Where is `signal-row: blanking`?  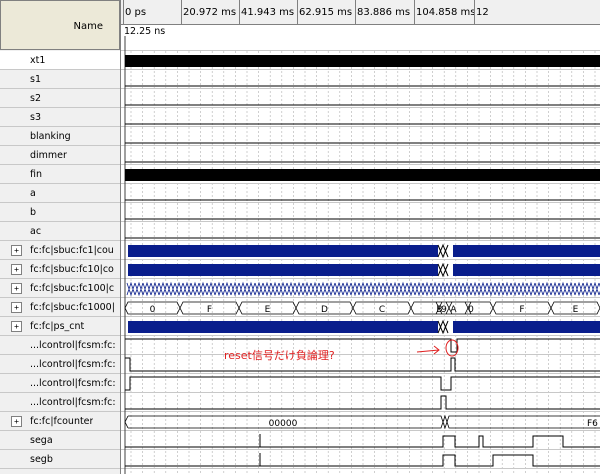
signal-row: blanking is located at coordinates (60, 136).